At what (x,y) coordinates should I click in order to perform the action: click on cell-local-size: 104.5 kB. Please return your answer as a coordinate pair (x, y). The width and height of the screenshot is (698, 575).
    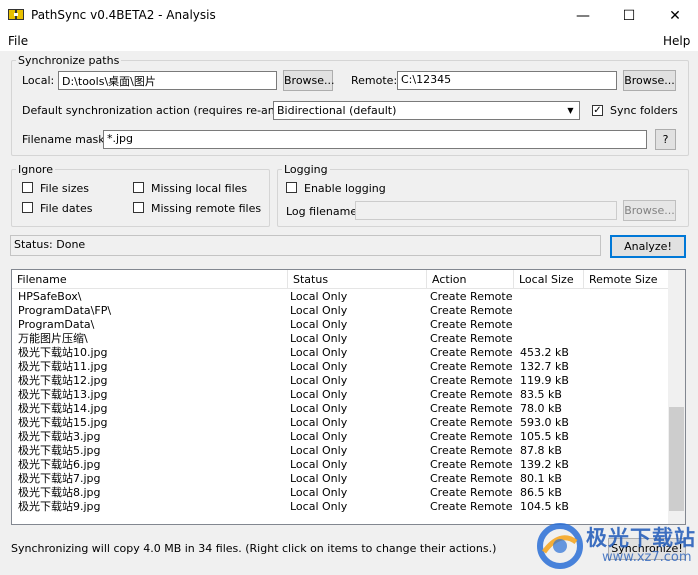
    Looking at the image, I should click on (544, 506).